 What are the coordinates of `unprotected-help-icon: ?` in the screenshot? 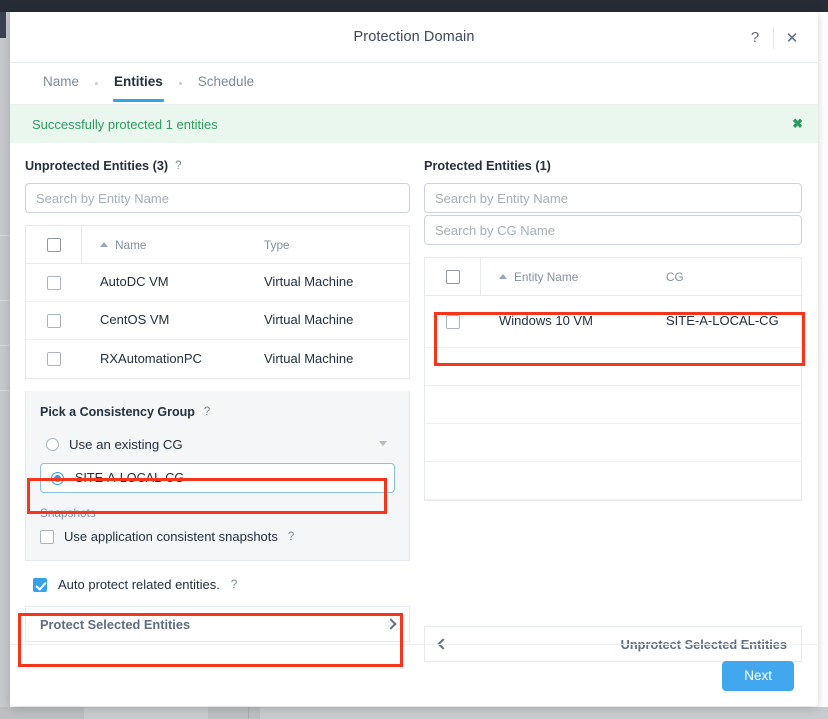 It's located at (178, 166).